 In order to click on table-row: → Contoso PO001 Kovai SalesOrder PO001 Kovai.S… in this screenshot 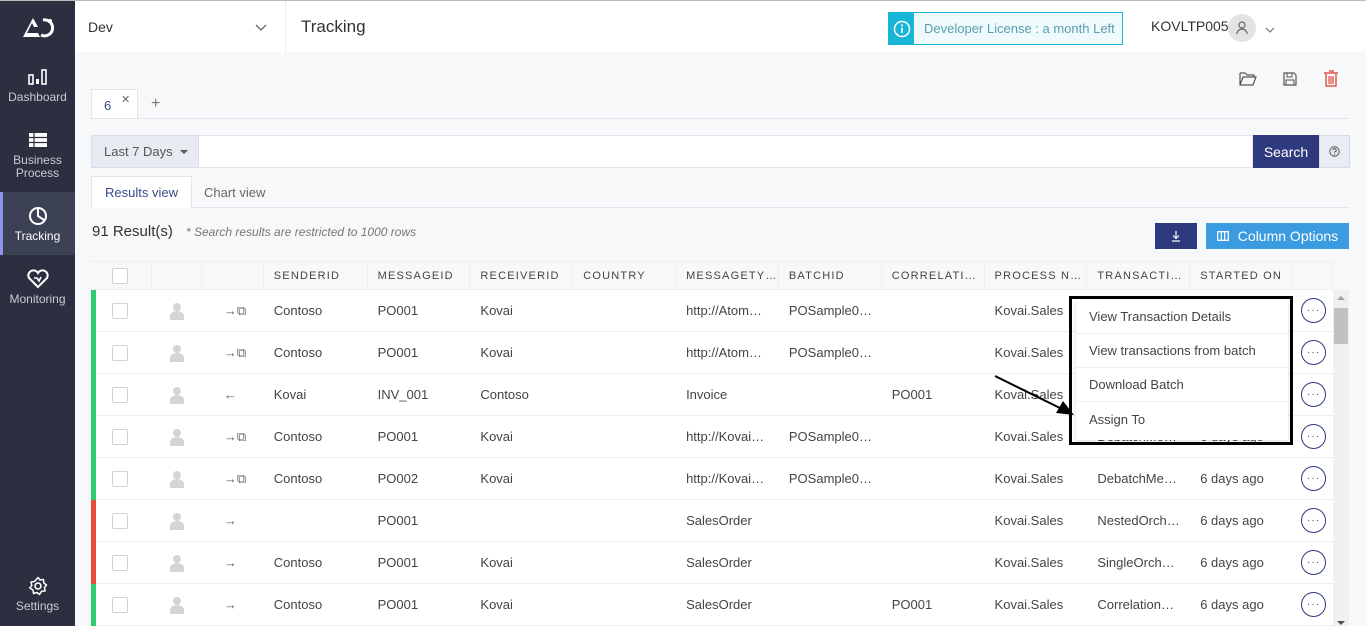, I will do `click(712, 605)`.